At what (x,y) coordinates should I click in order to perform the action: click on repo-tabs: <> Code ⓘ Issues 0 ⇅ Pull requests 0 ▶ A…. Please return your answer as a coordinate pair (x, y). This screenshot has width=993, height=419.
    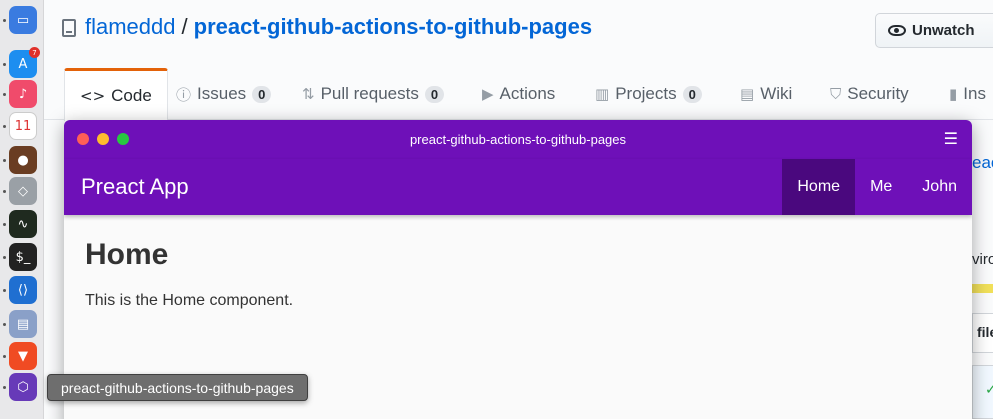
    Looking at the image, I should click on (518, 94).